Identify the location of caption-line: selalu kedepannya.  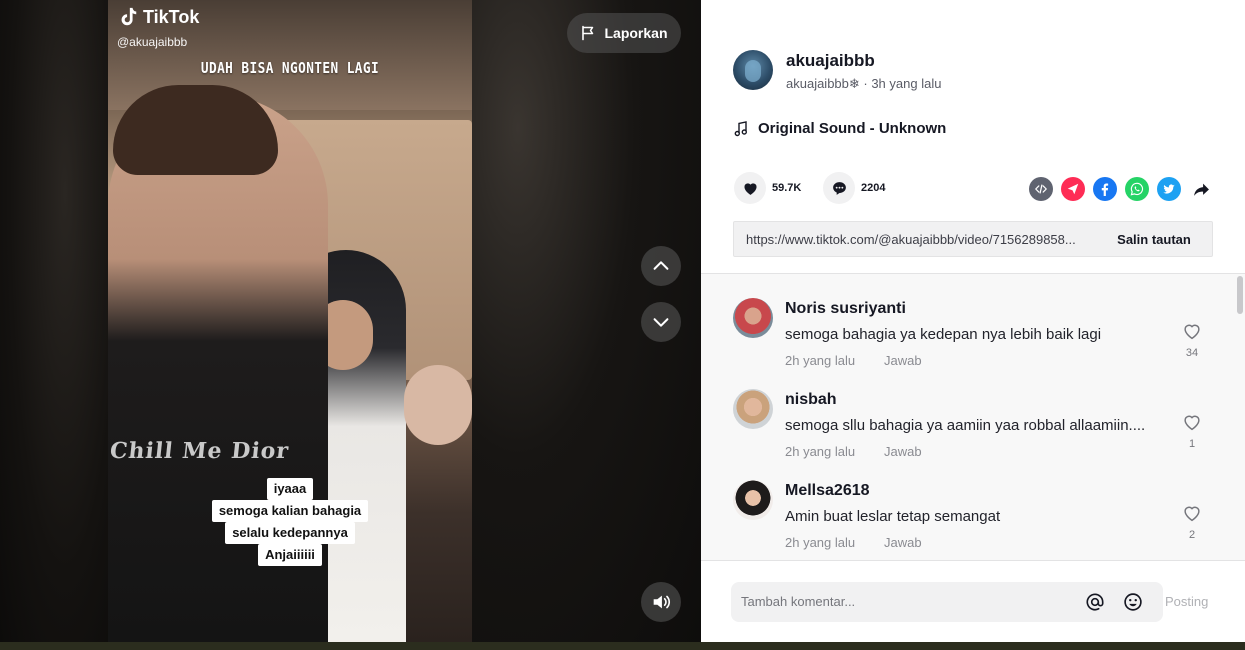
(290, 533).